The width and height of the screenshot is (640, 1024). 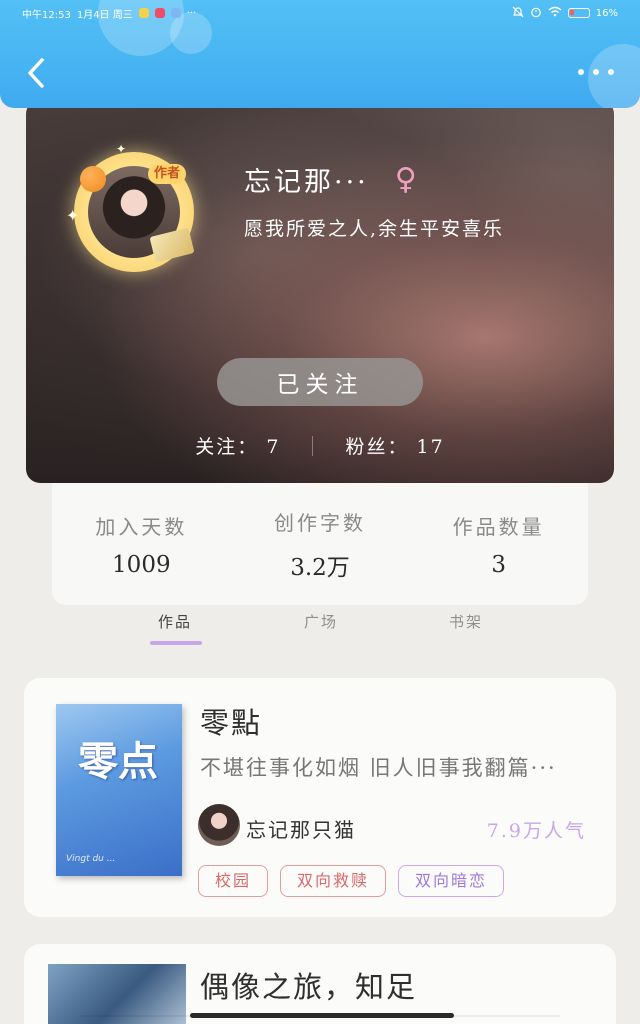 What do you see at coordinates (313, 445) in the screenshot?
I see `stat-divider` at bounding box center [313, 445].